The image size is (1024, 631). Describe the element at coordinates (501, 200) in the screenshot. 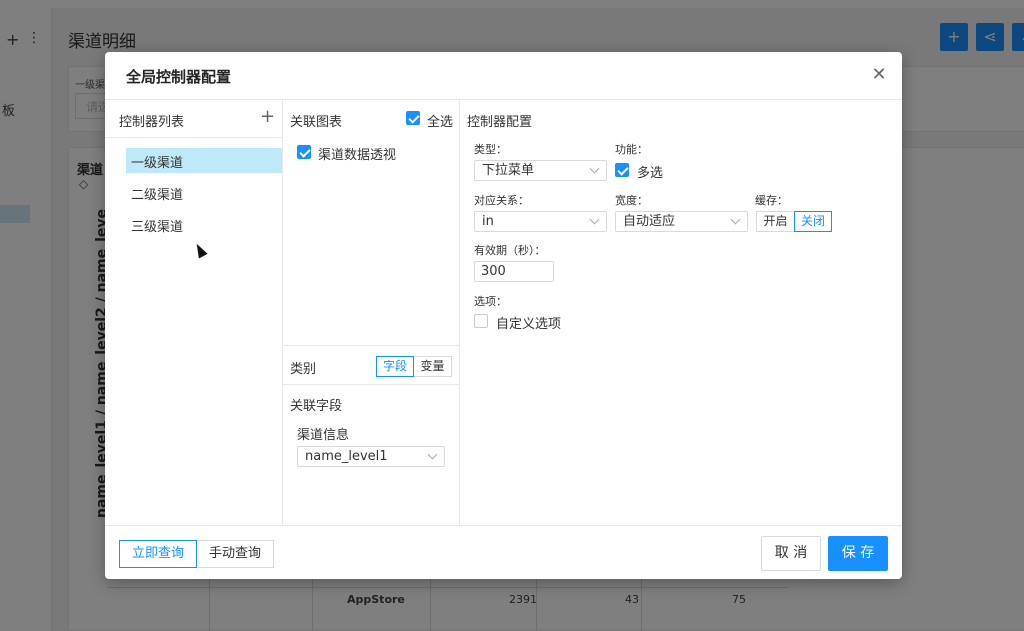

I see `relation-label: 对应关系：` at that location.